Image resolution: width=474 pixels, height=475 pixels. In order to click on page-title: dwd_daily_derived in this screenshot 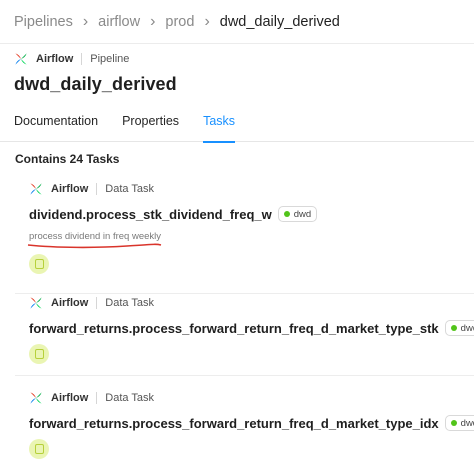, I will do `click(95, 84)`.